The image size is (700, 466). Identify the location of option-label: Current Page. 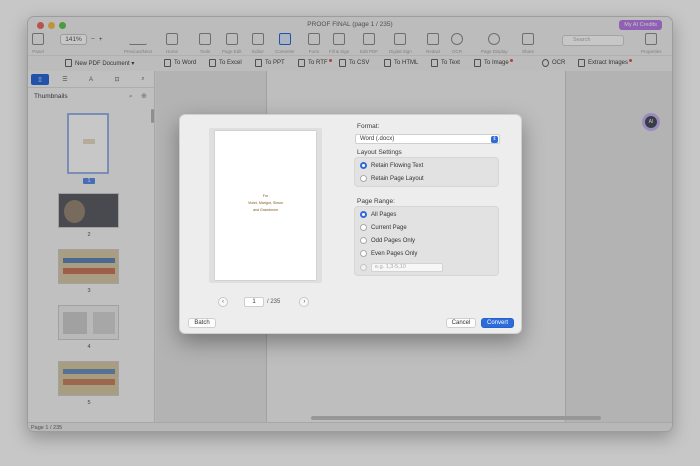
(389, 227).